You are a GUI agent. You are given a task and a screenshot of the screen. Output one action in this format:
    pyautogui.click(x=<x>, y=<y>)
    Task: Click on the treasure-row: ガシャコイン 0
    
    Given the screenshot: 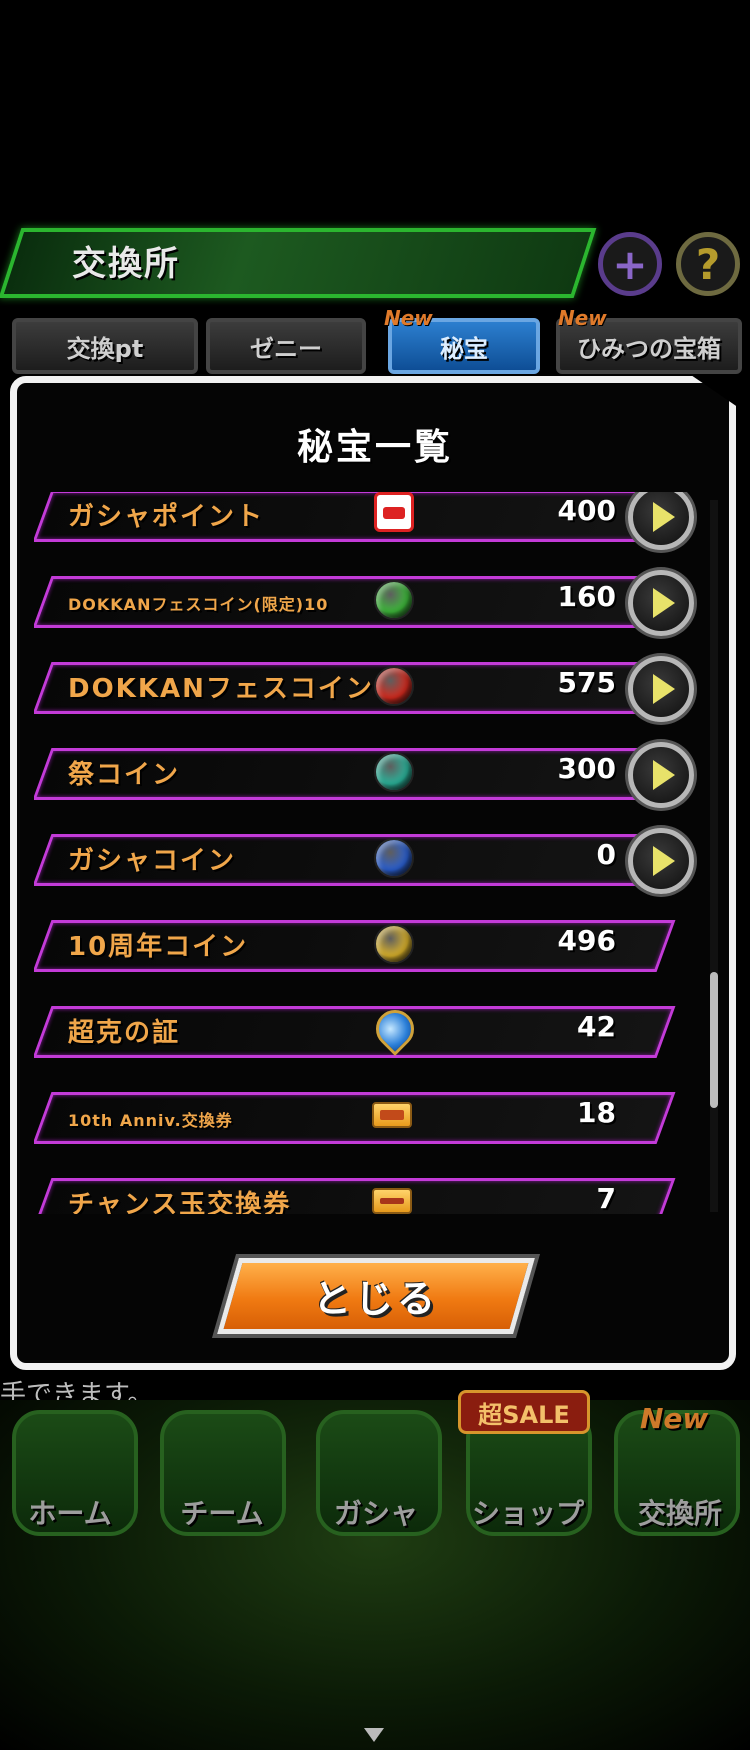 What is the action you would take?
    pyautogui.click(x=379, y=862)
    